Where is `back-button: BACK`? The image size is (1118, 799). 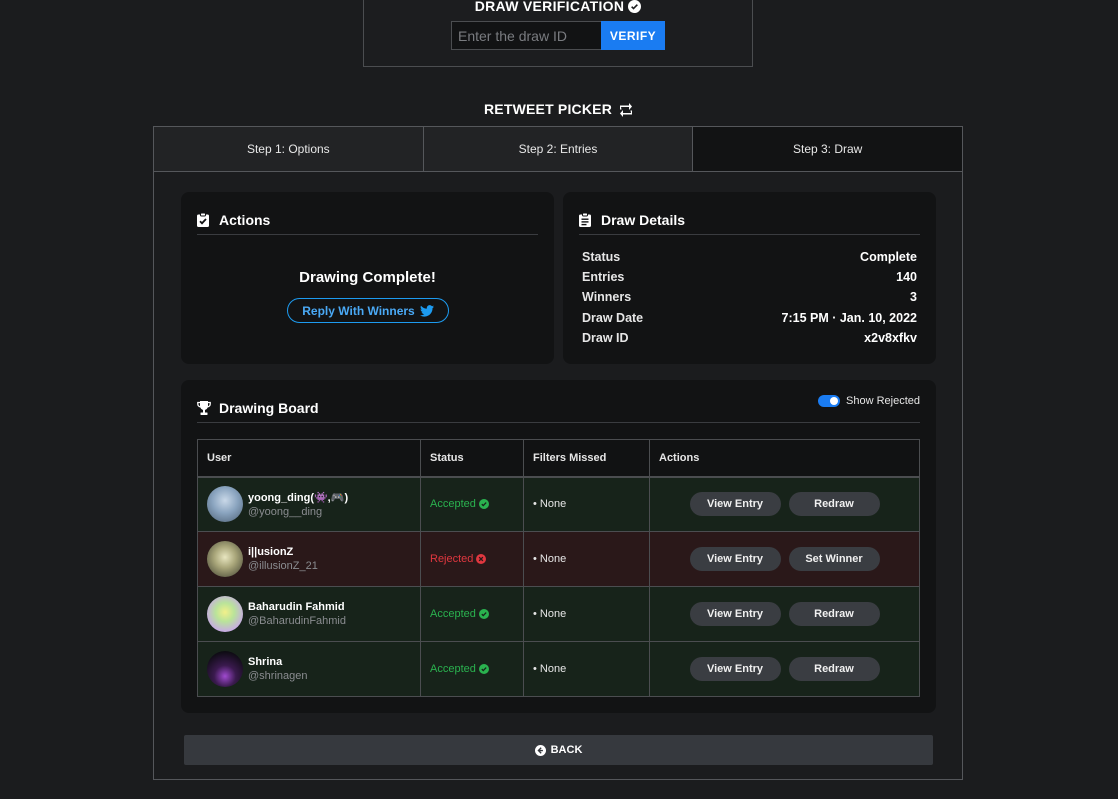 back-button: BACK is located at coordinates (558, 750).